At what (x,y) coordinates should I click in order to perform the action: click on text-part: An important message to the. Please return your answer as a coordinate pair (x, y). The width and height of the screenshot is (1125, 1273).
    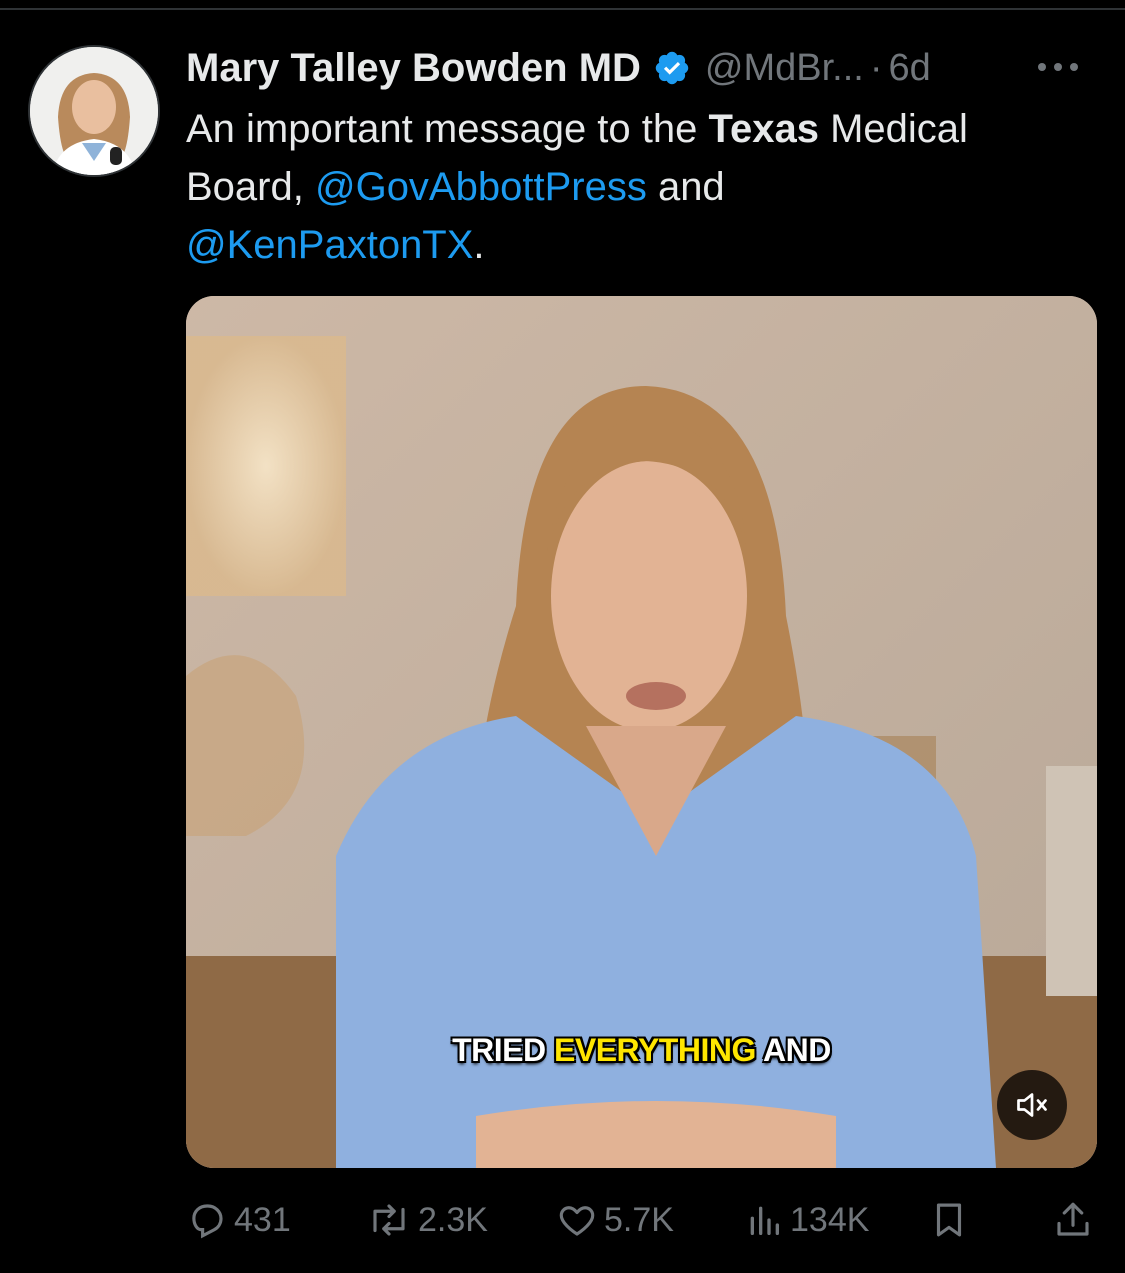
    Looking at the image, I should click on (447, 129).